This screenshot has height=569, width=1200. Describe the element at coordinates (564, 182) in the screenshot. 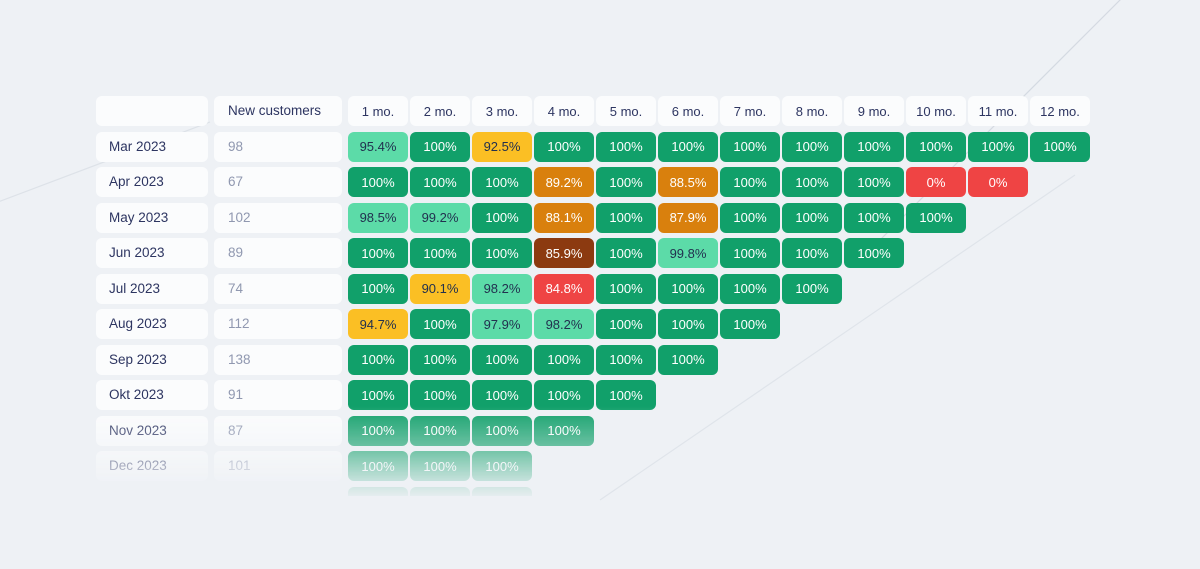

I see `retention-cell: 89.2%` at that location.